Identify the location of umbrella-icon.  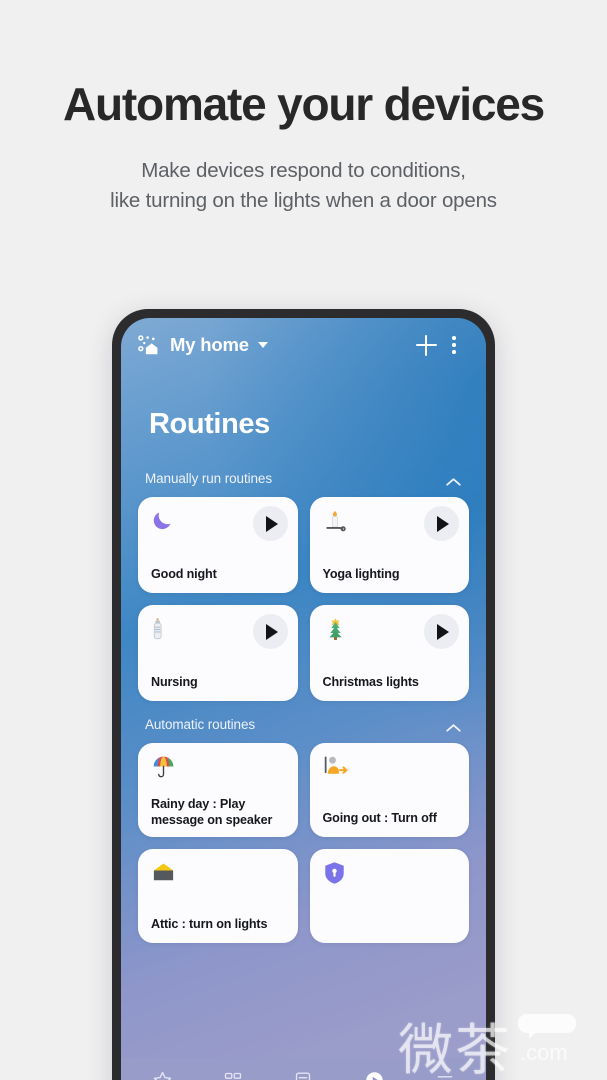
(218, 767).